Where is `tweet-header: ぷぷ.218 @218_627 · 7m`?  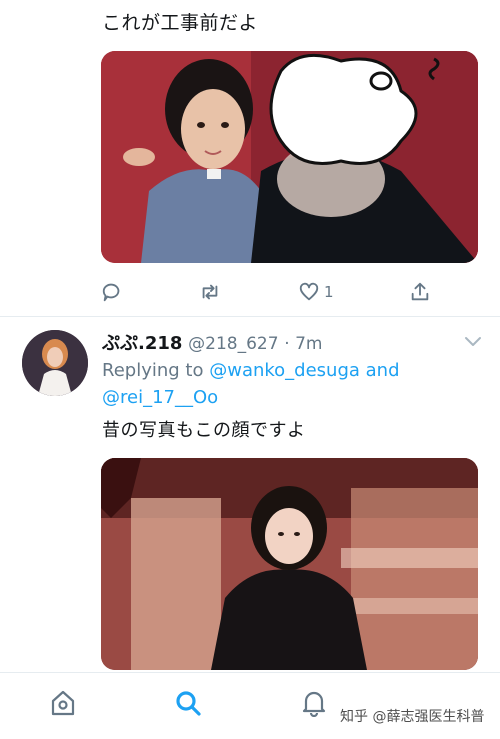 tweet-header: ぷぷ.218 @218_627 · 7m is located at coordinates (212, 342).